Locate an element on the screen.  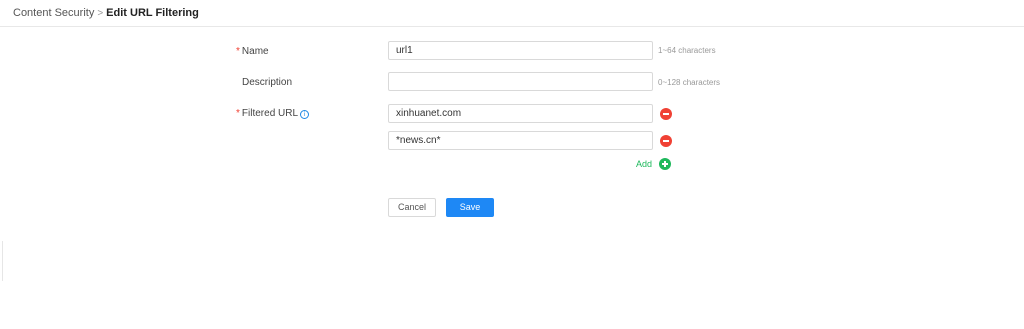
breadcrumb: Content Security > Edit URL Filtering is located at coordinates (106, 13).